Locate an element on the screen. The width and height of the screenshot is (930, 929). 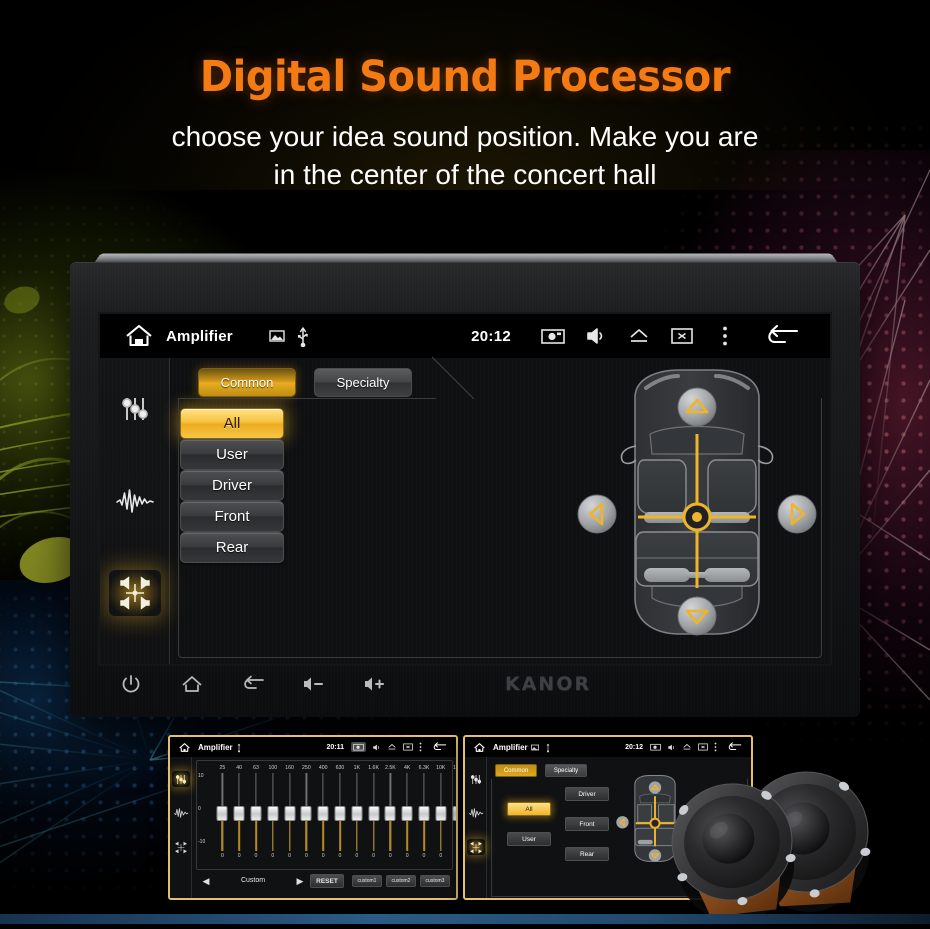
eq-axis-top: 10 is located at coordinates (201, 776).